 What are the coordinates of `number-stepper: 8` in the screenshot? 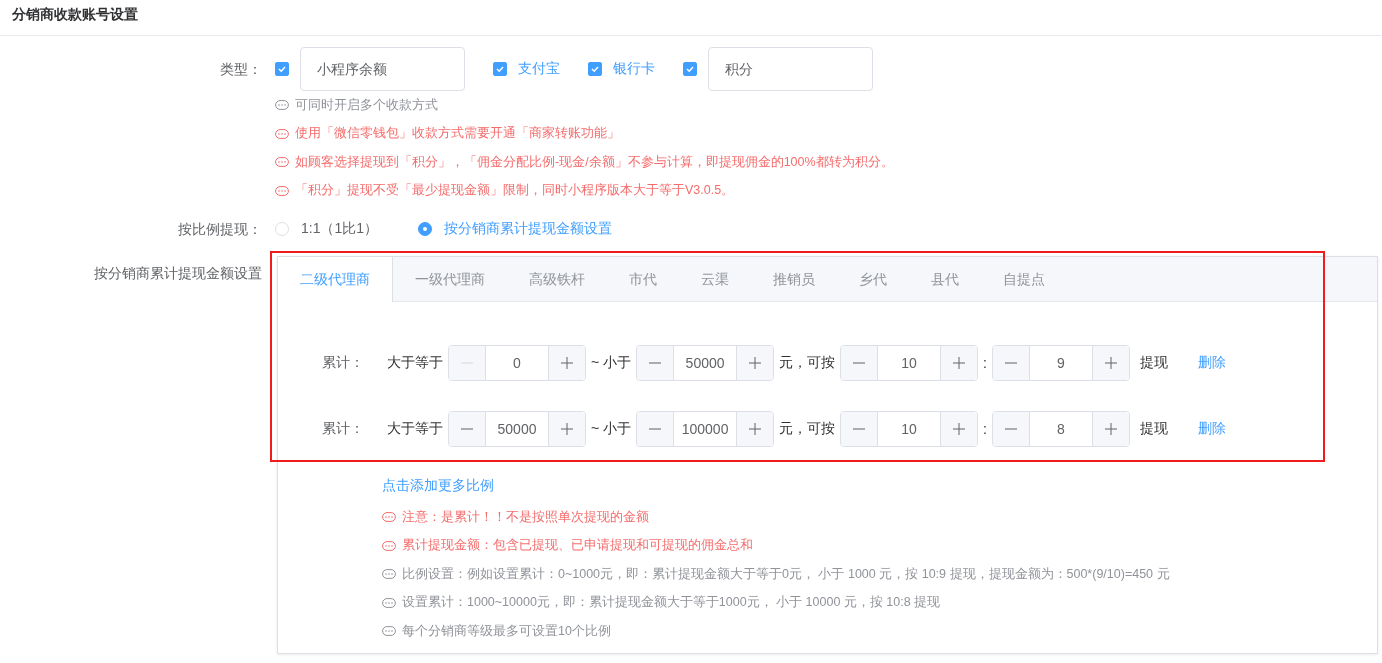 It's located at (1060, 429).